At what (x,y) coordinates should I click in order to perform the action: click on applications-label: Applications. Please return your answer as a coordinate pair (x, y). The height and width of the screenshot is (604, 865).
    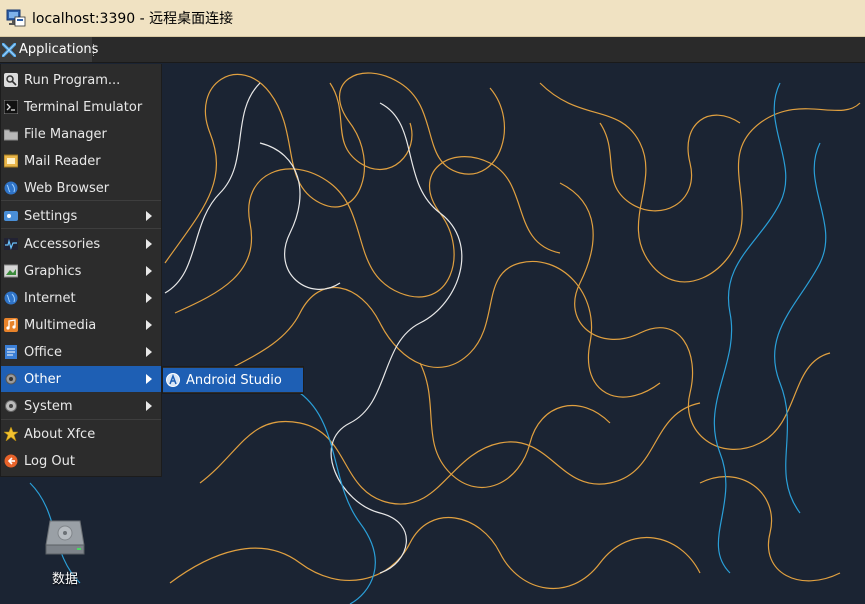
    Looking at the image, I should click on (59, 49).